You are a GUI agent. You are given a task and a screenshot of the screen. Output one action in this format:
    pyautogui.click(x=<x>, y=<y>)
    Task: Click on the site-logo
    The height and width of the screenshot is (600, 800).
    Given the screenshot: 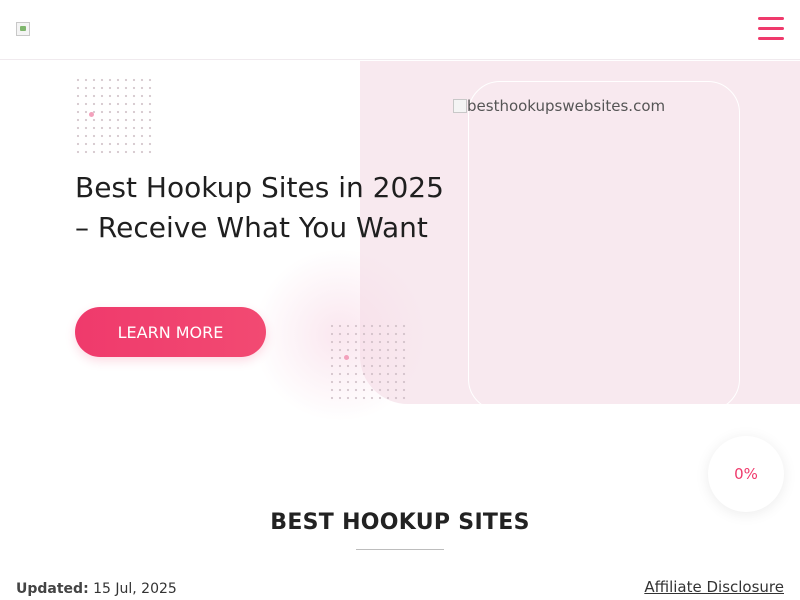 What is the action you would take?
    pyautogui.click(x=24, y=30)
    